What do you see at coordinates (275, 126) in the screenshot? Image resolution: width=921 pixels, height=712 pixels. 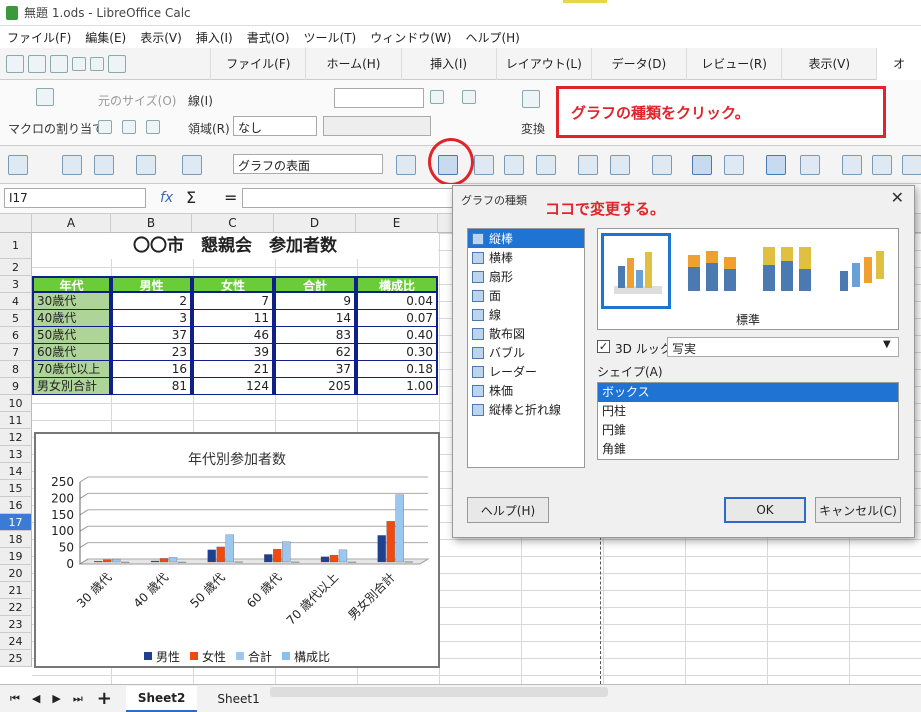 I see `area-fill-select: なし` at bounding box center [275, 126].